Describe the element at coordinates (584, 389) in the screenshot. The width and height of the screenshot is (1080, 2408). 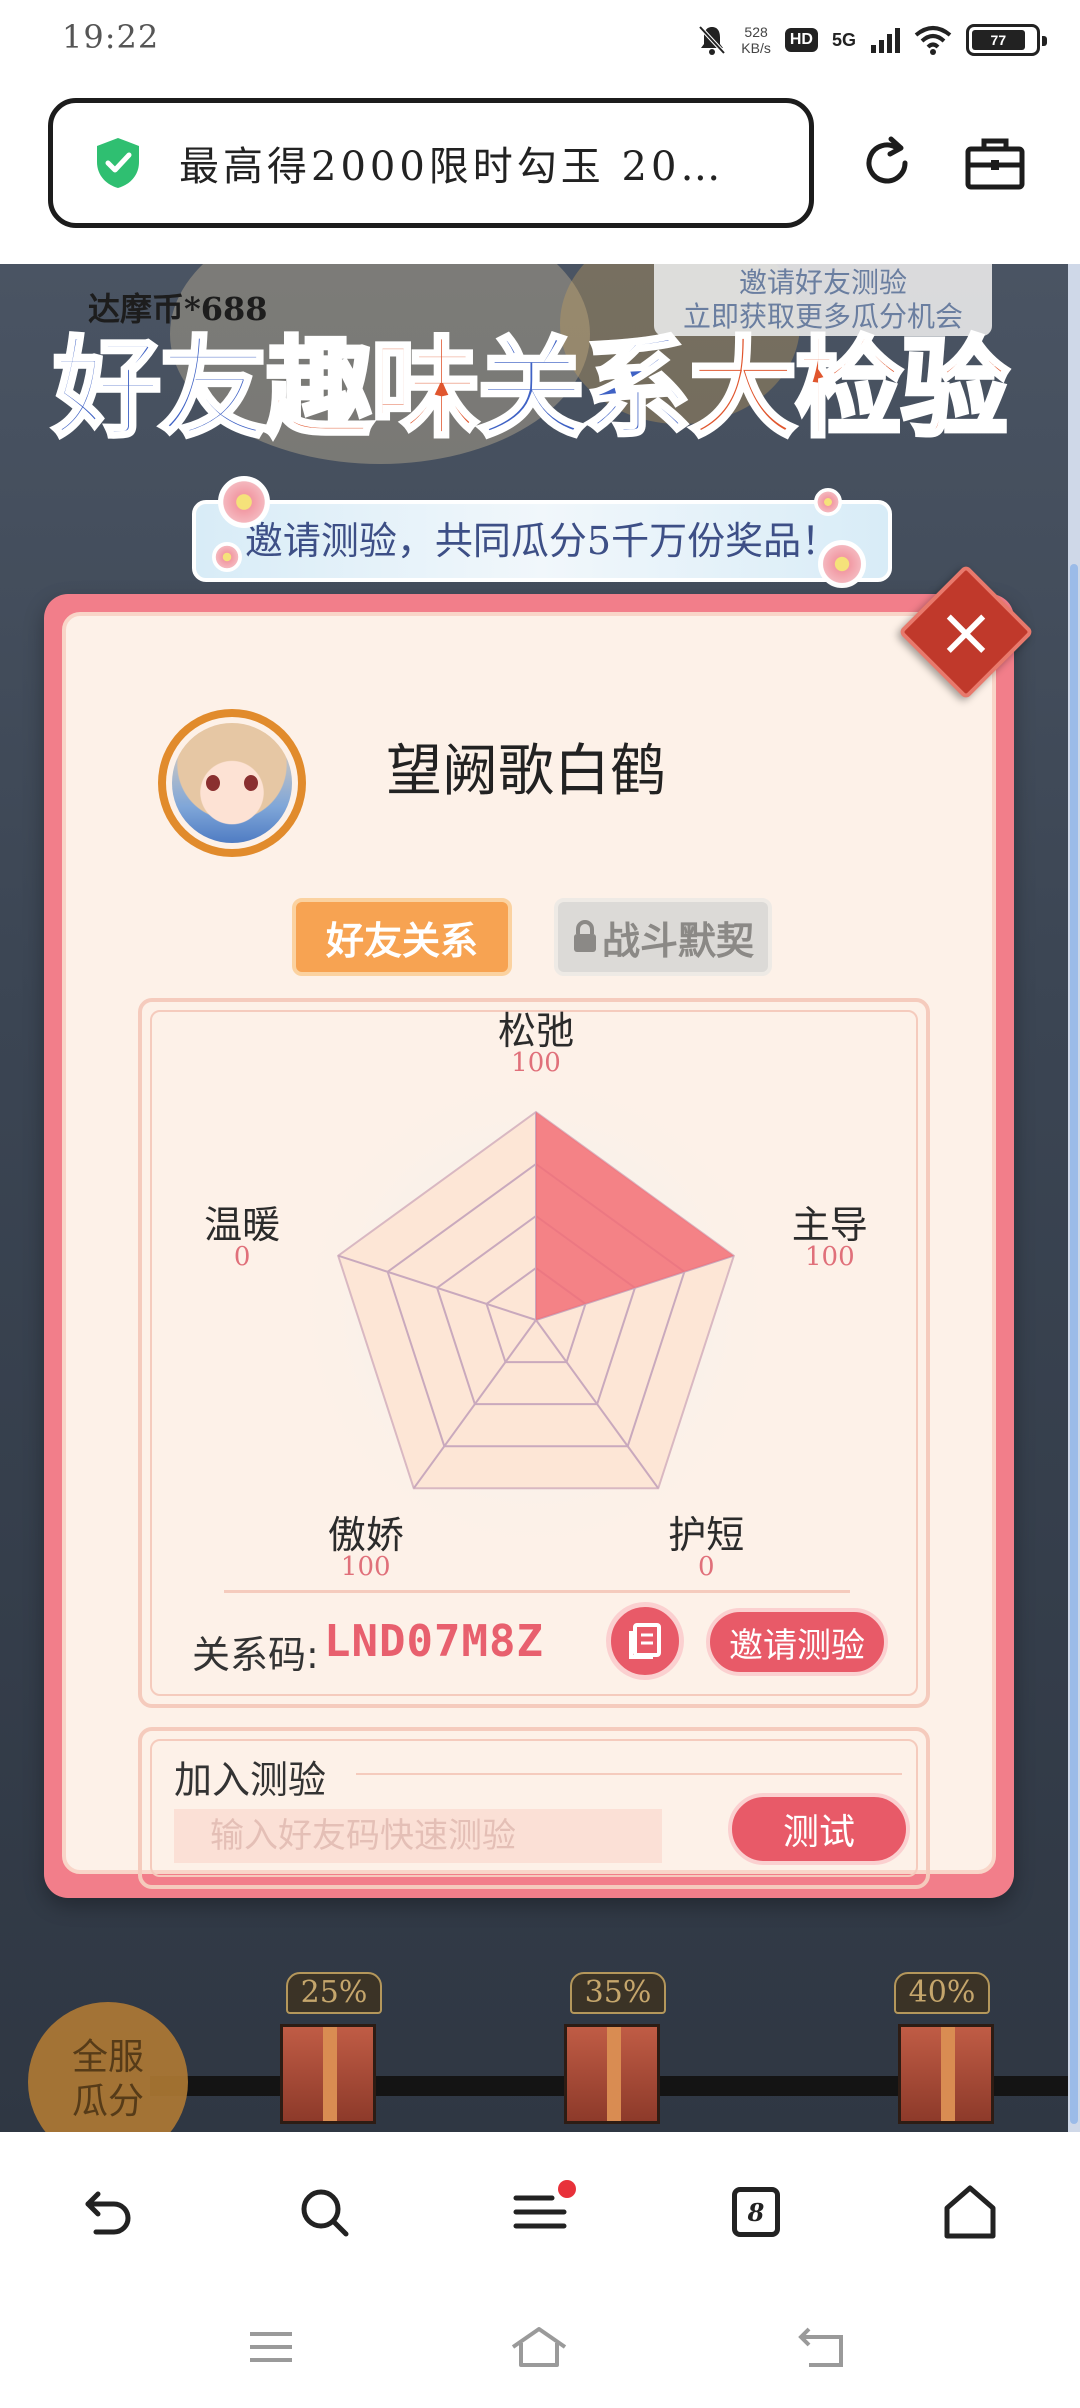
I see `title-part3: 关系` at that location.